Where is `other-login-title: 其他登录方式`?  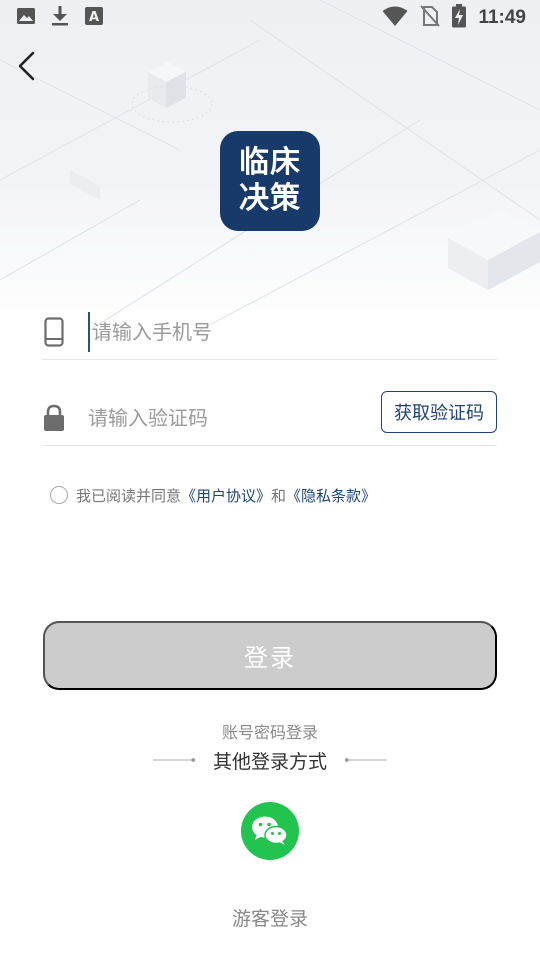 other-login-title: 其他登录方式 is located at coordinates (269, 761).